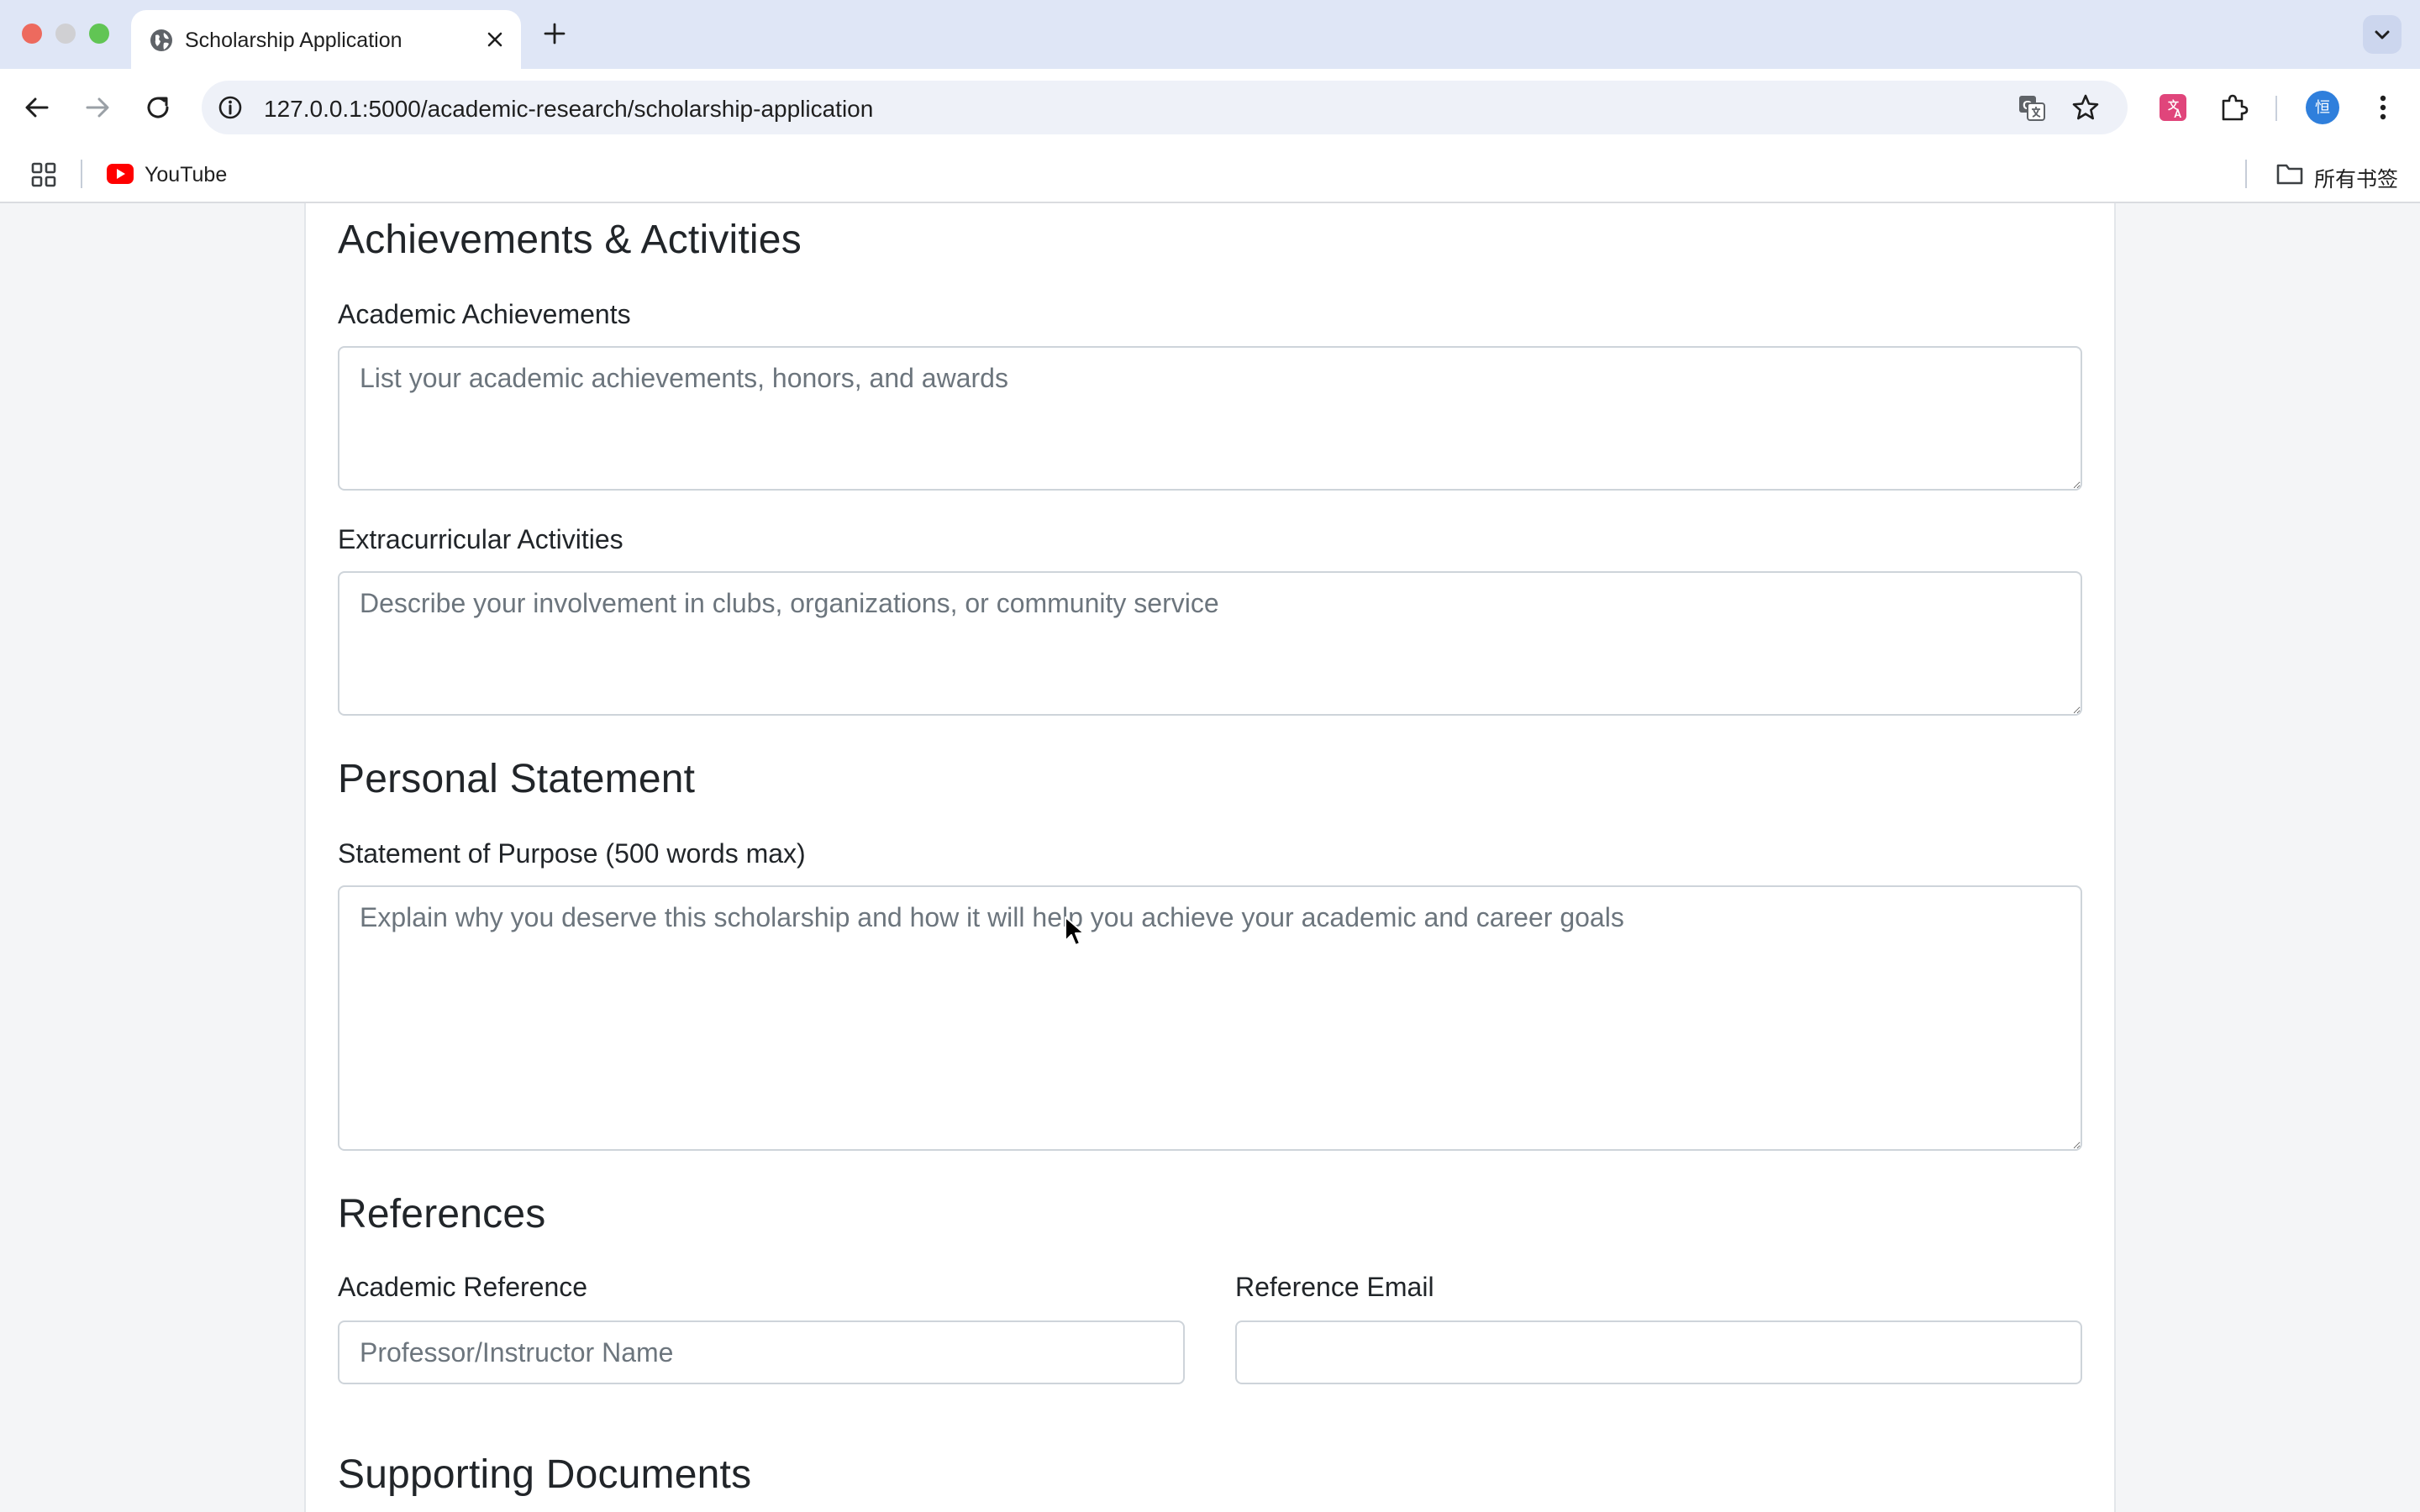 The height and width of the screenshot is (1512, 2420). I want to click on svg-text: A, so click(2178, 114).